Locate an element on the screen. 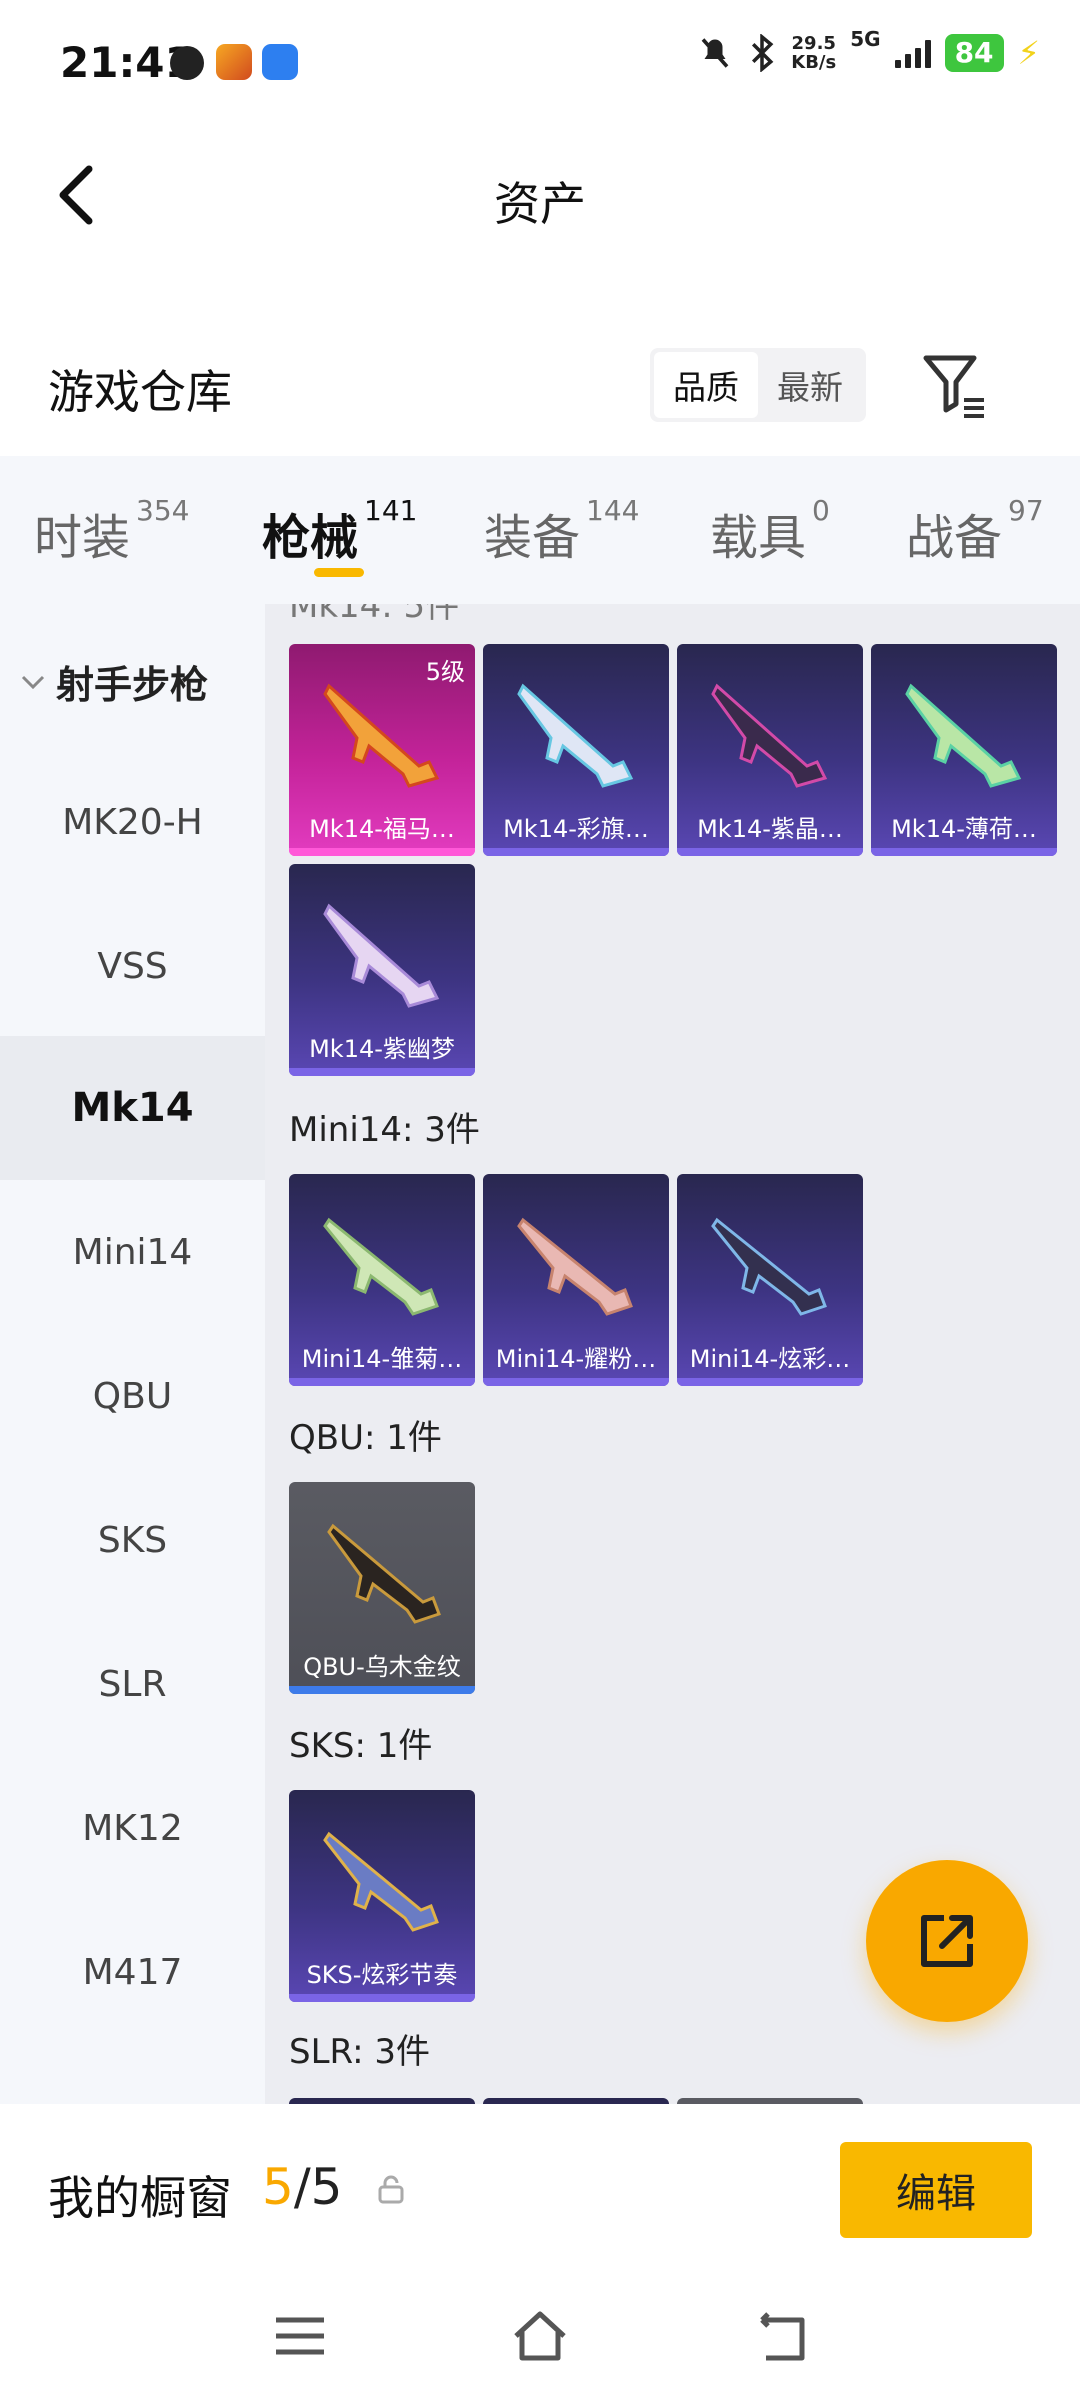  filter-list-icon is located at coordinates (953, 386).